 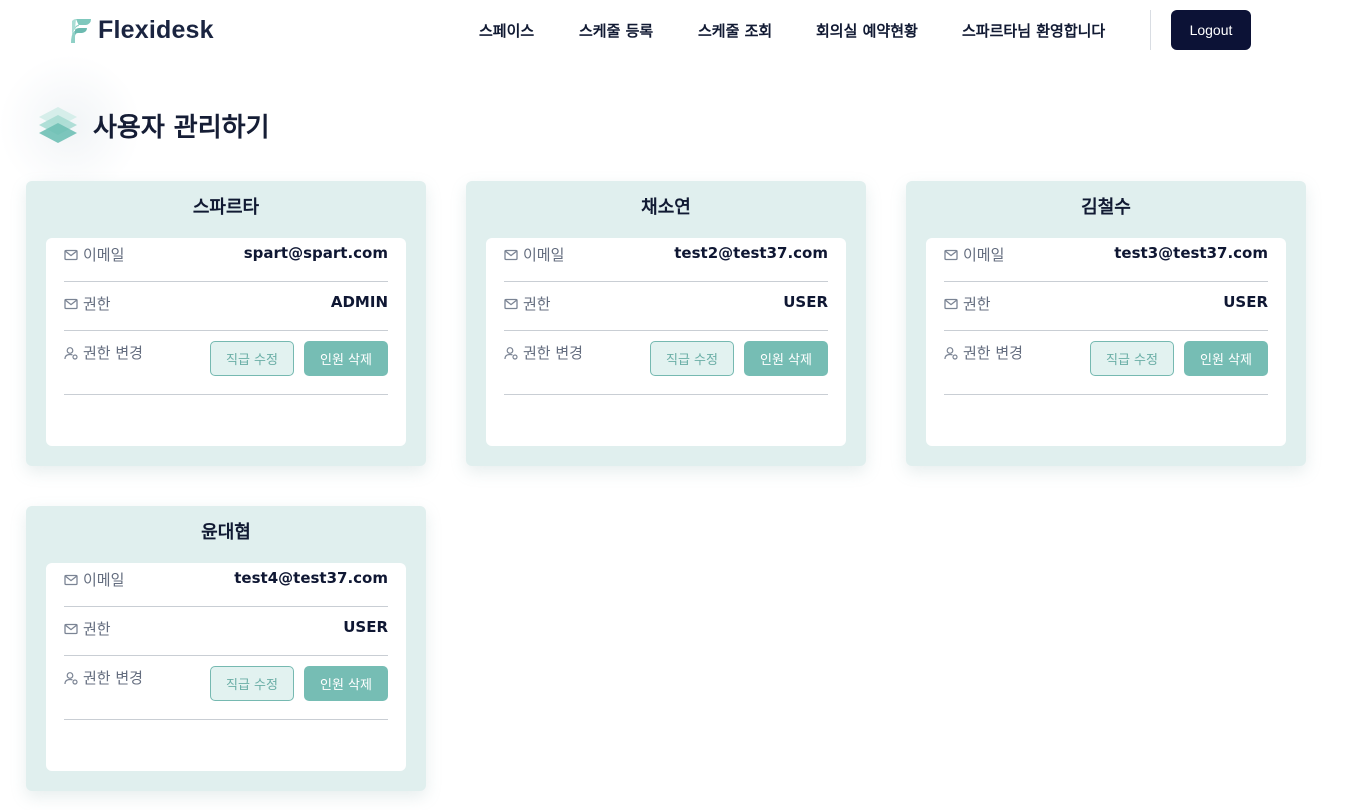 What do you see at coordinates (226, 207) in the screenshot?
I see `user-name: 스파르타` at bounding box center [226, 207].